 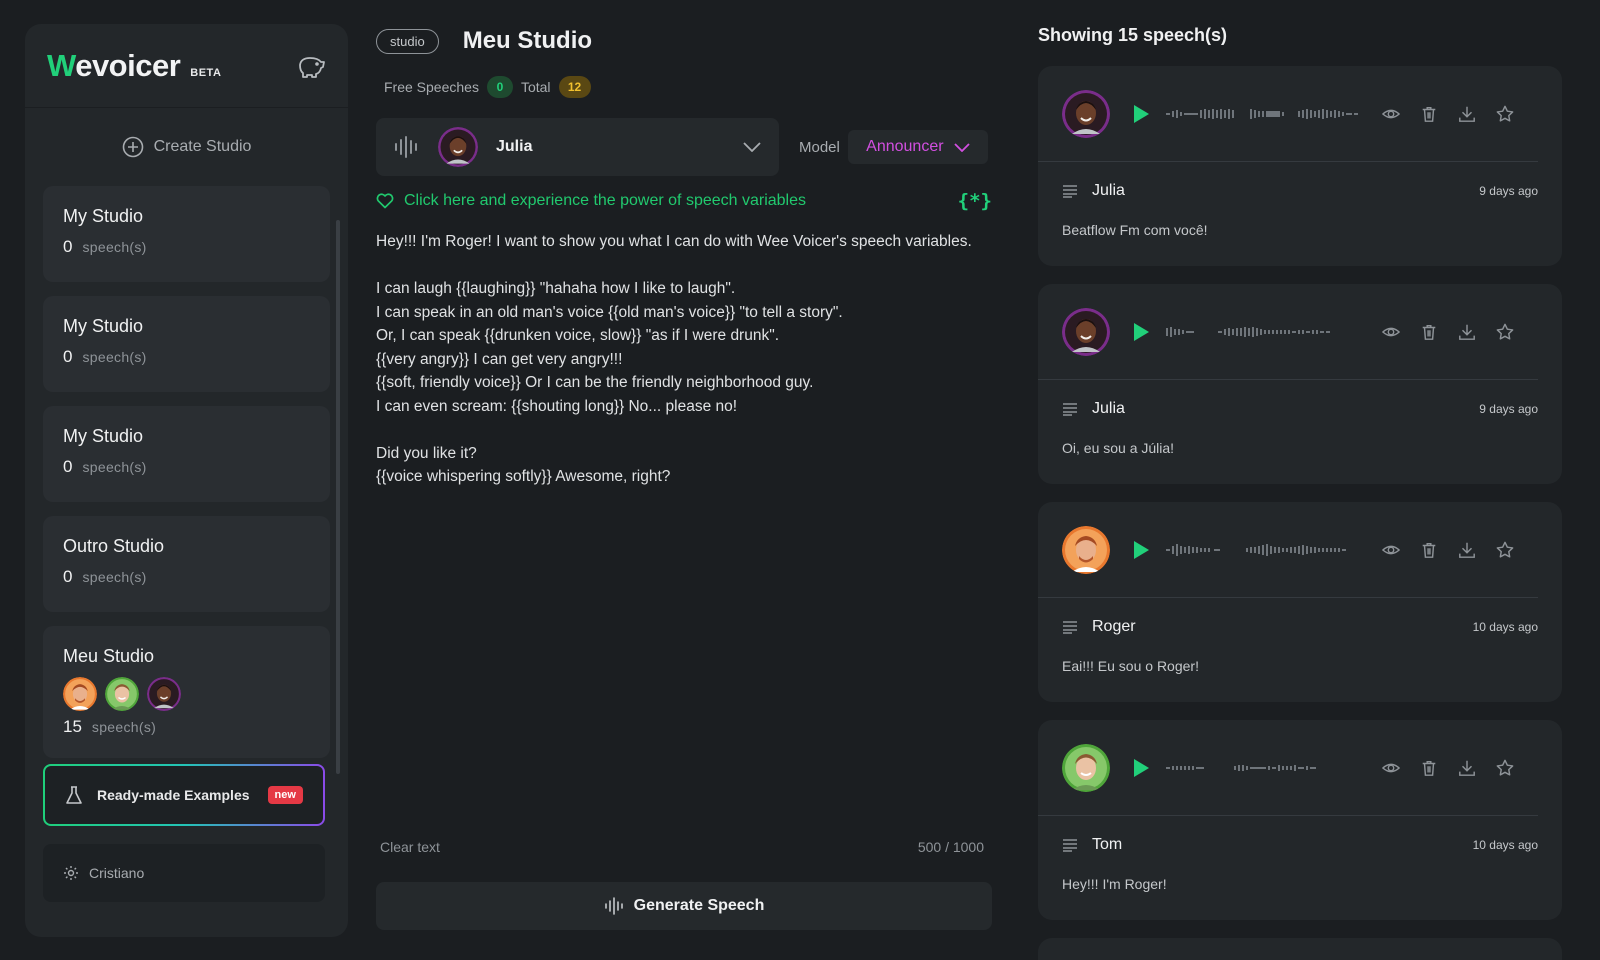 I want to click on logo-row: Wevoicer BETA, so click(x=186, y=66).